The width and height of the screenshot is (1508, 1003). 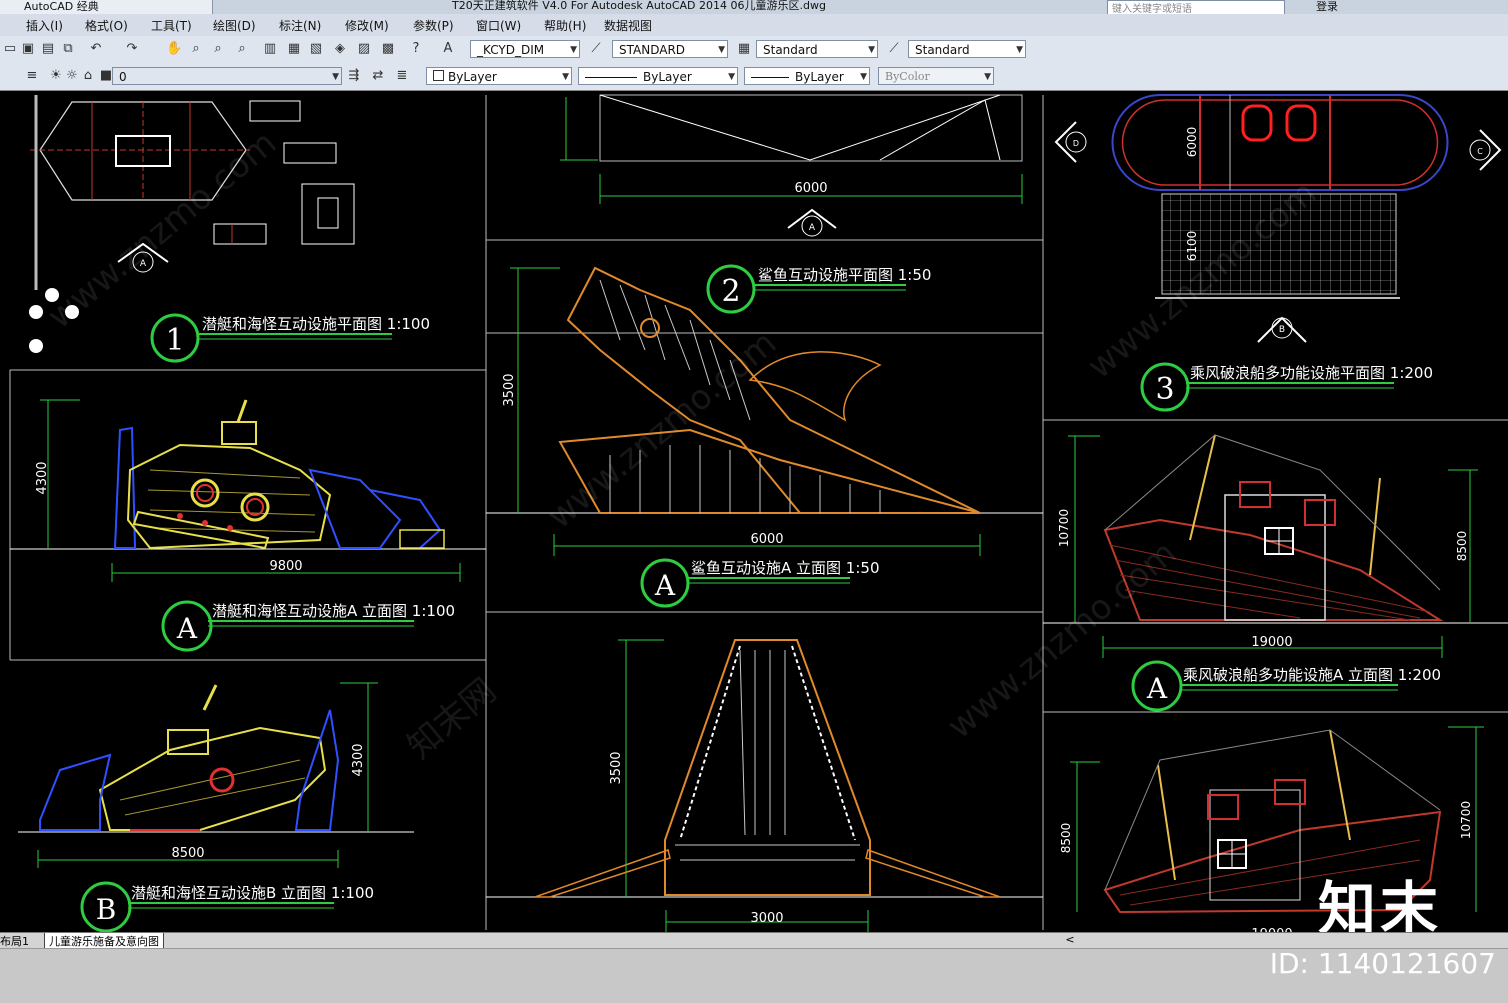 What do you see at coordinates (596, 49) in the screenshot?
I see `dim-style-icon: ⟋` at bounding box center [596, 49].